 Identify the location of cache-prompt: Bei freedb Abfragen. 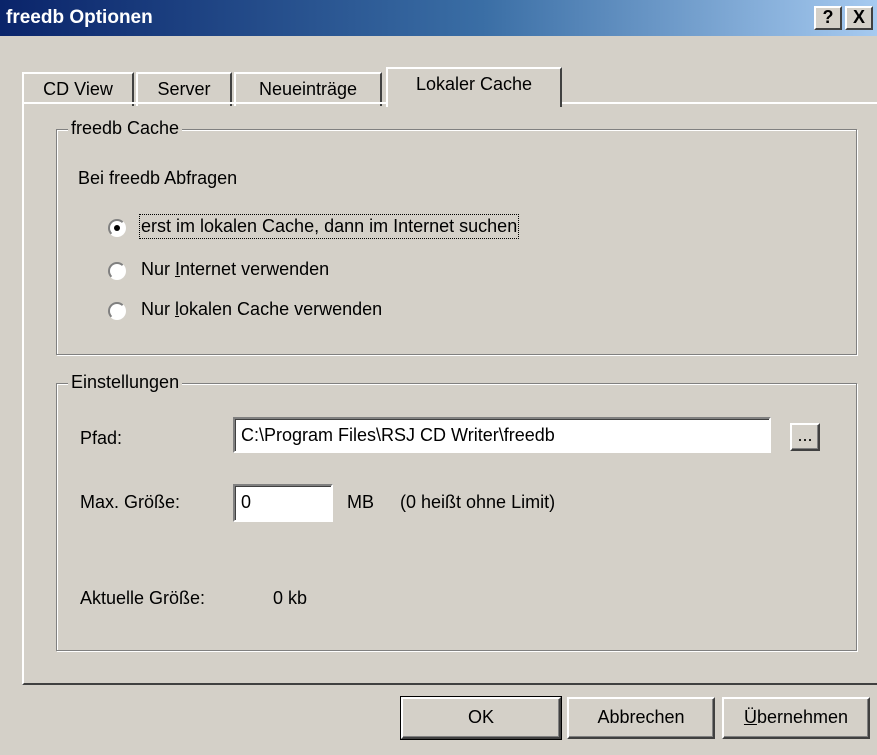
(158, 178).